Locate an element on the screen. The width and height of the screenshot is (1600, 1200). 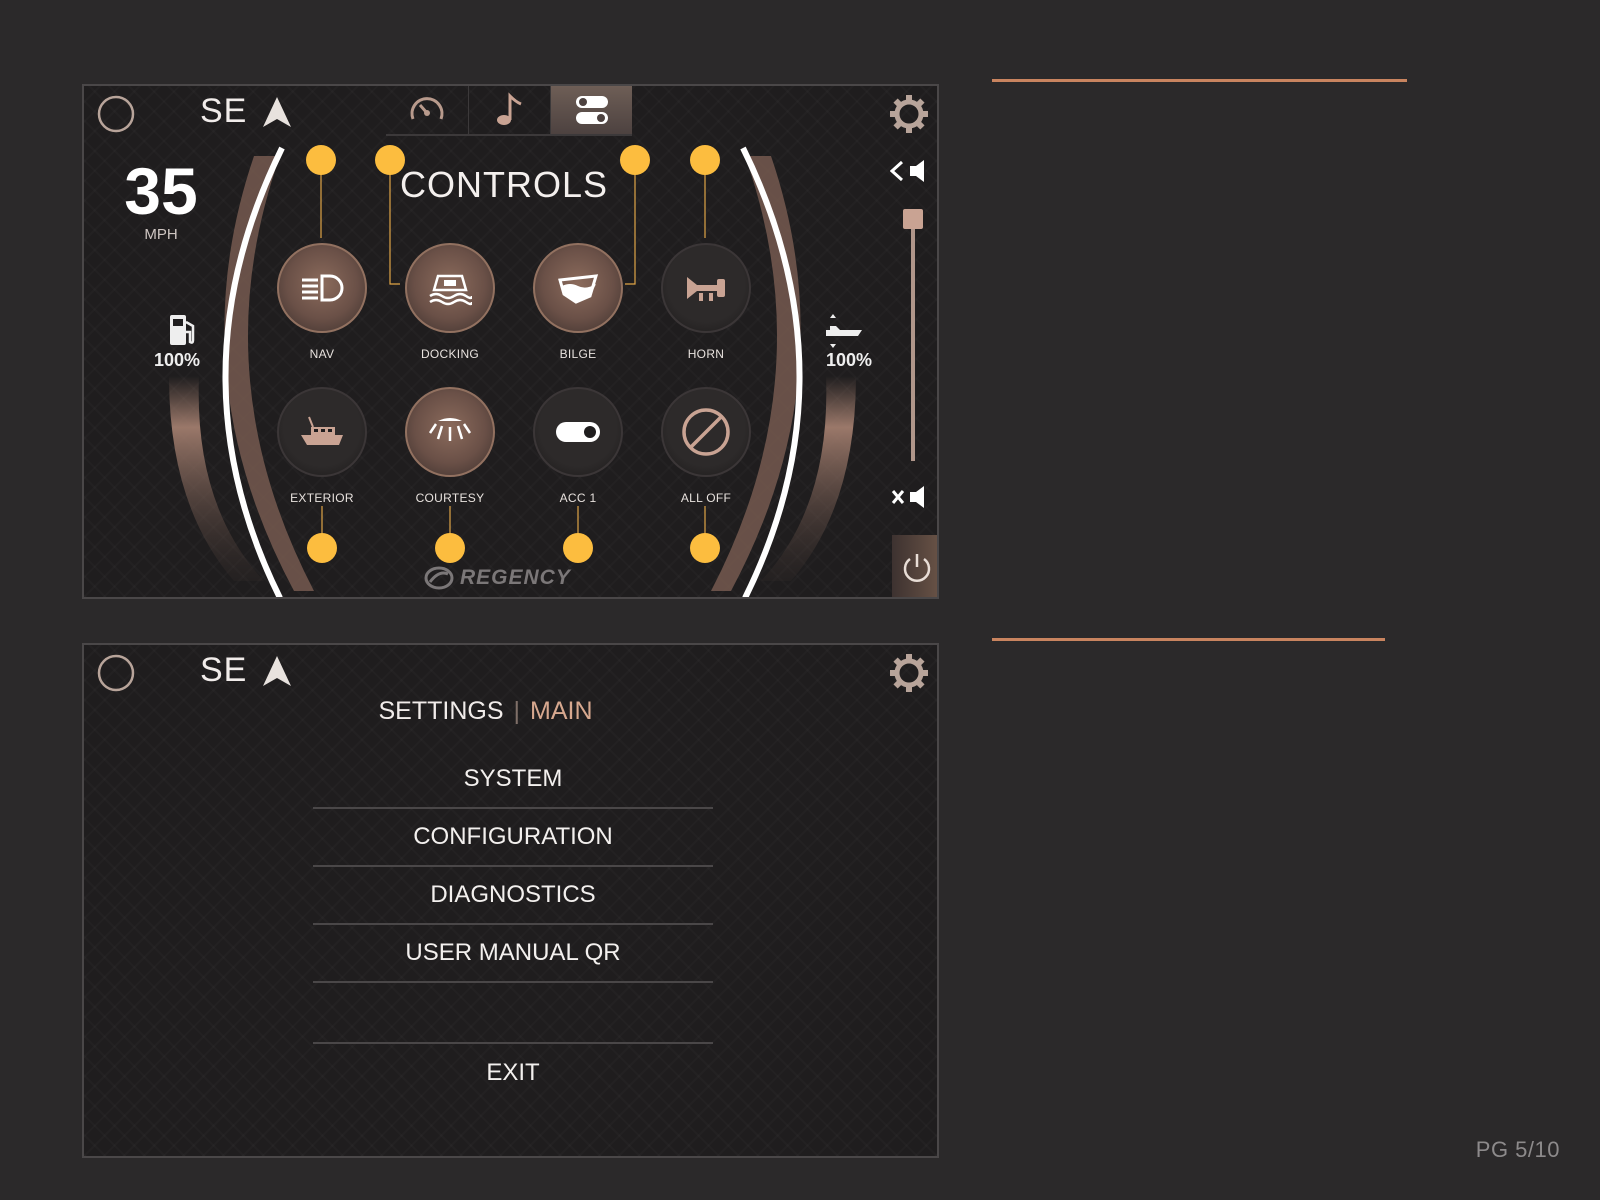
volume-up-icon is located at coordinates (910, 171).